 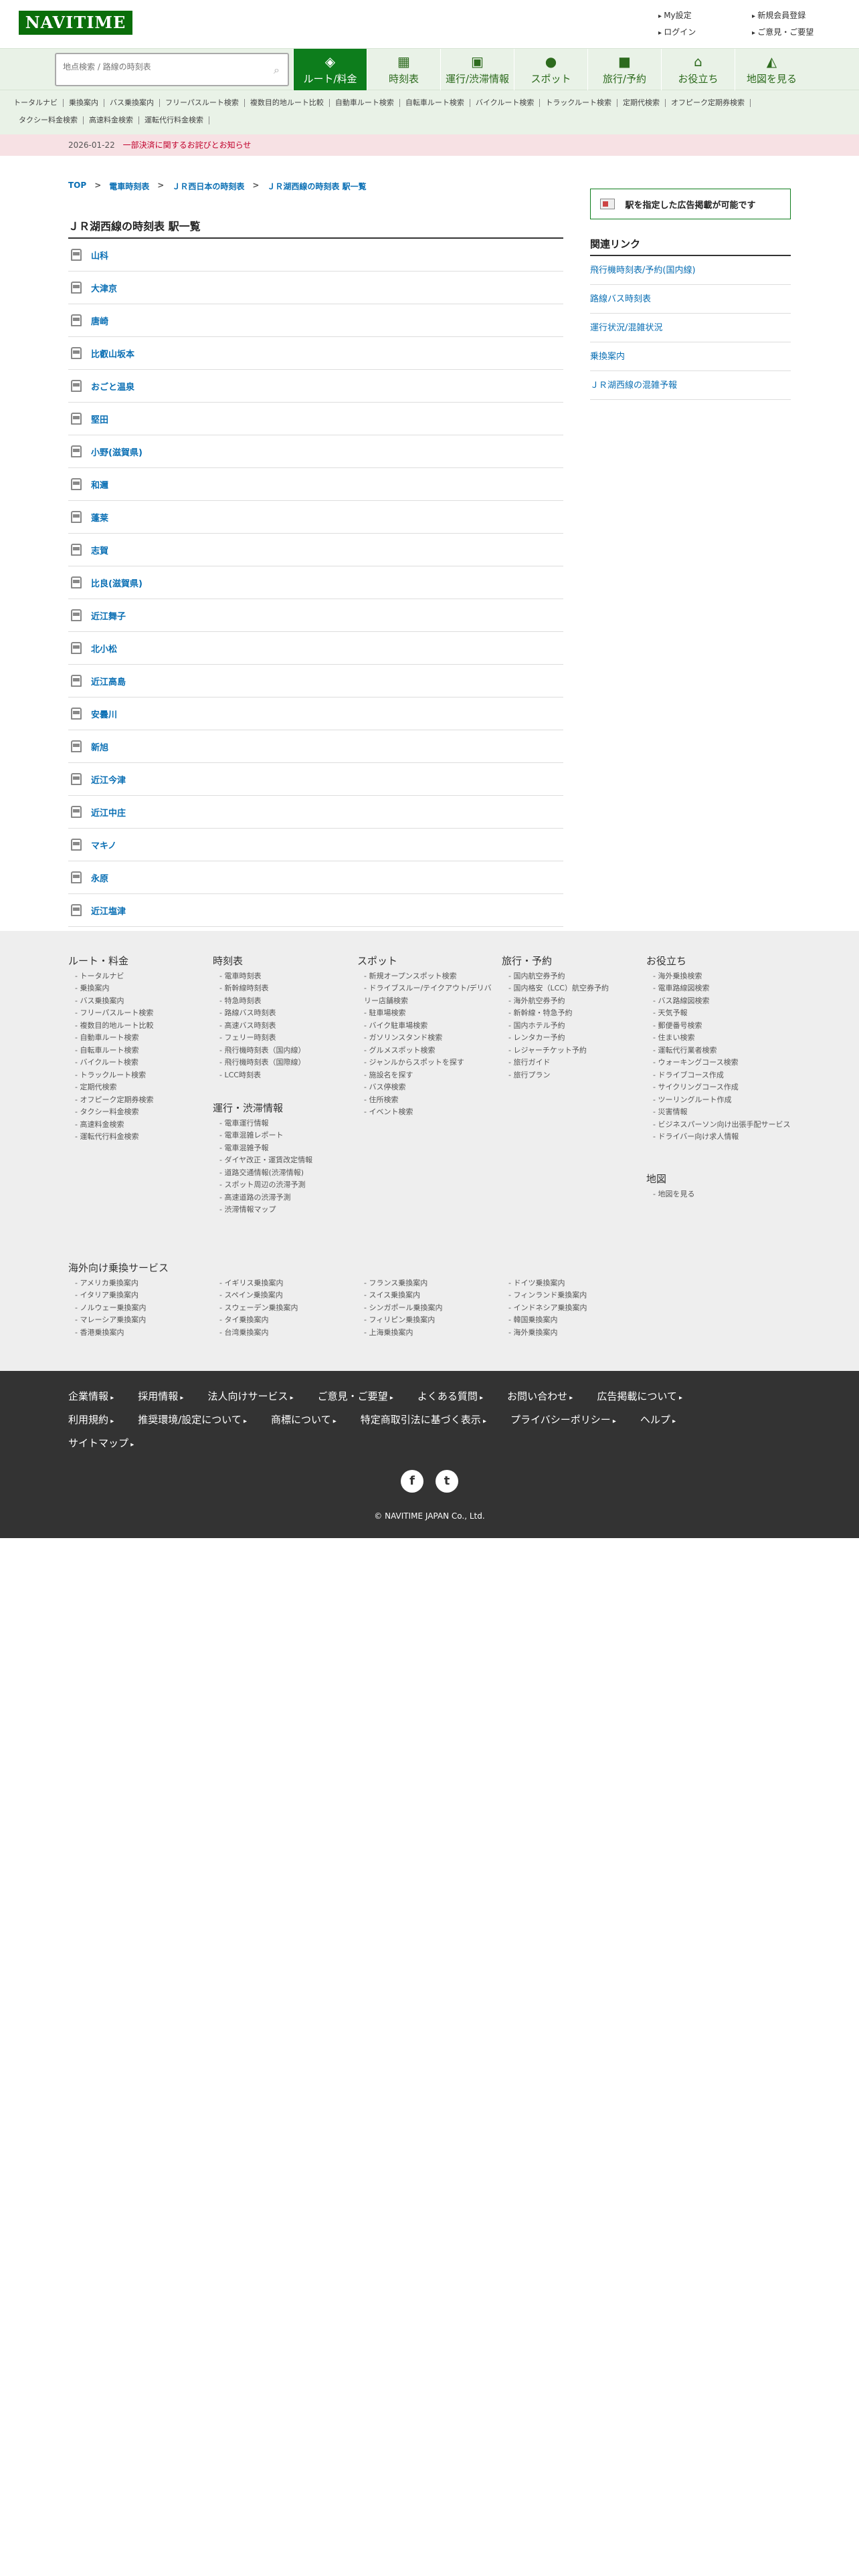 I want to click on breadcrumb-current: ＪＲ湖西線の時刻表 駅一覧, so click(x=316, y=186).